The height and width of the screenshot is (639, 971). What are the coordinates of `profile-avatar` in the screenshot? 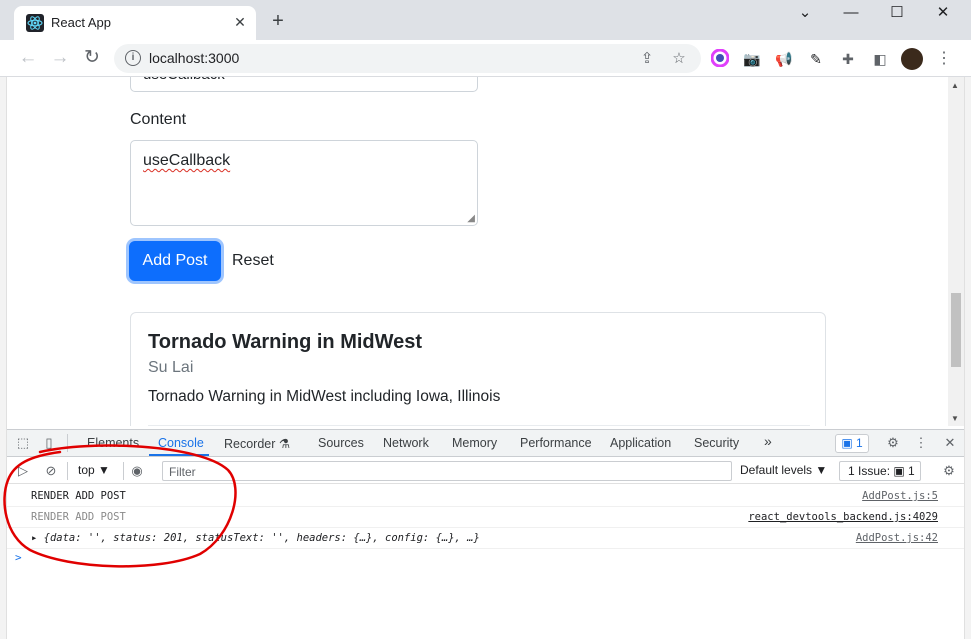 It's located at (912, 59).